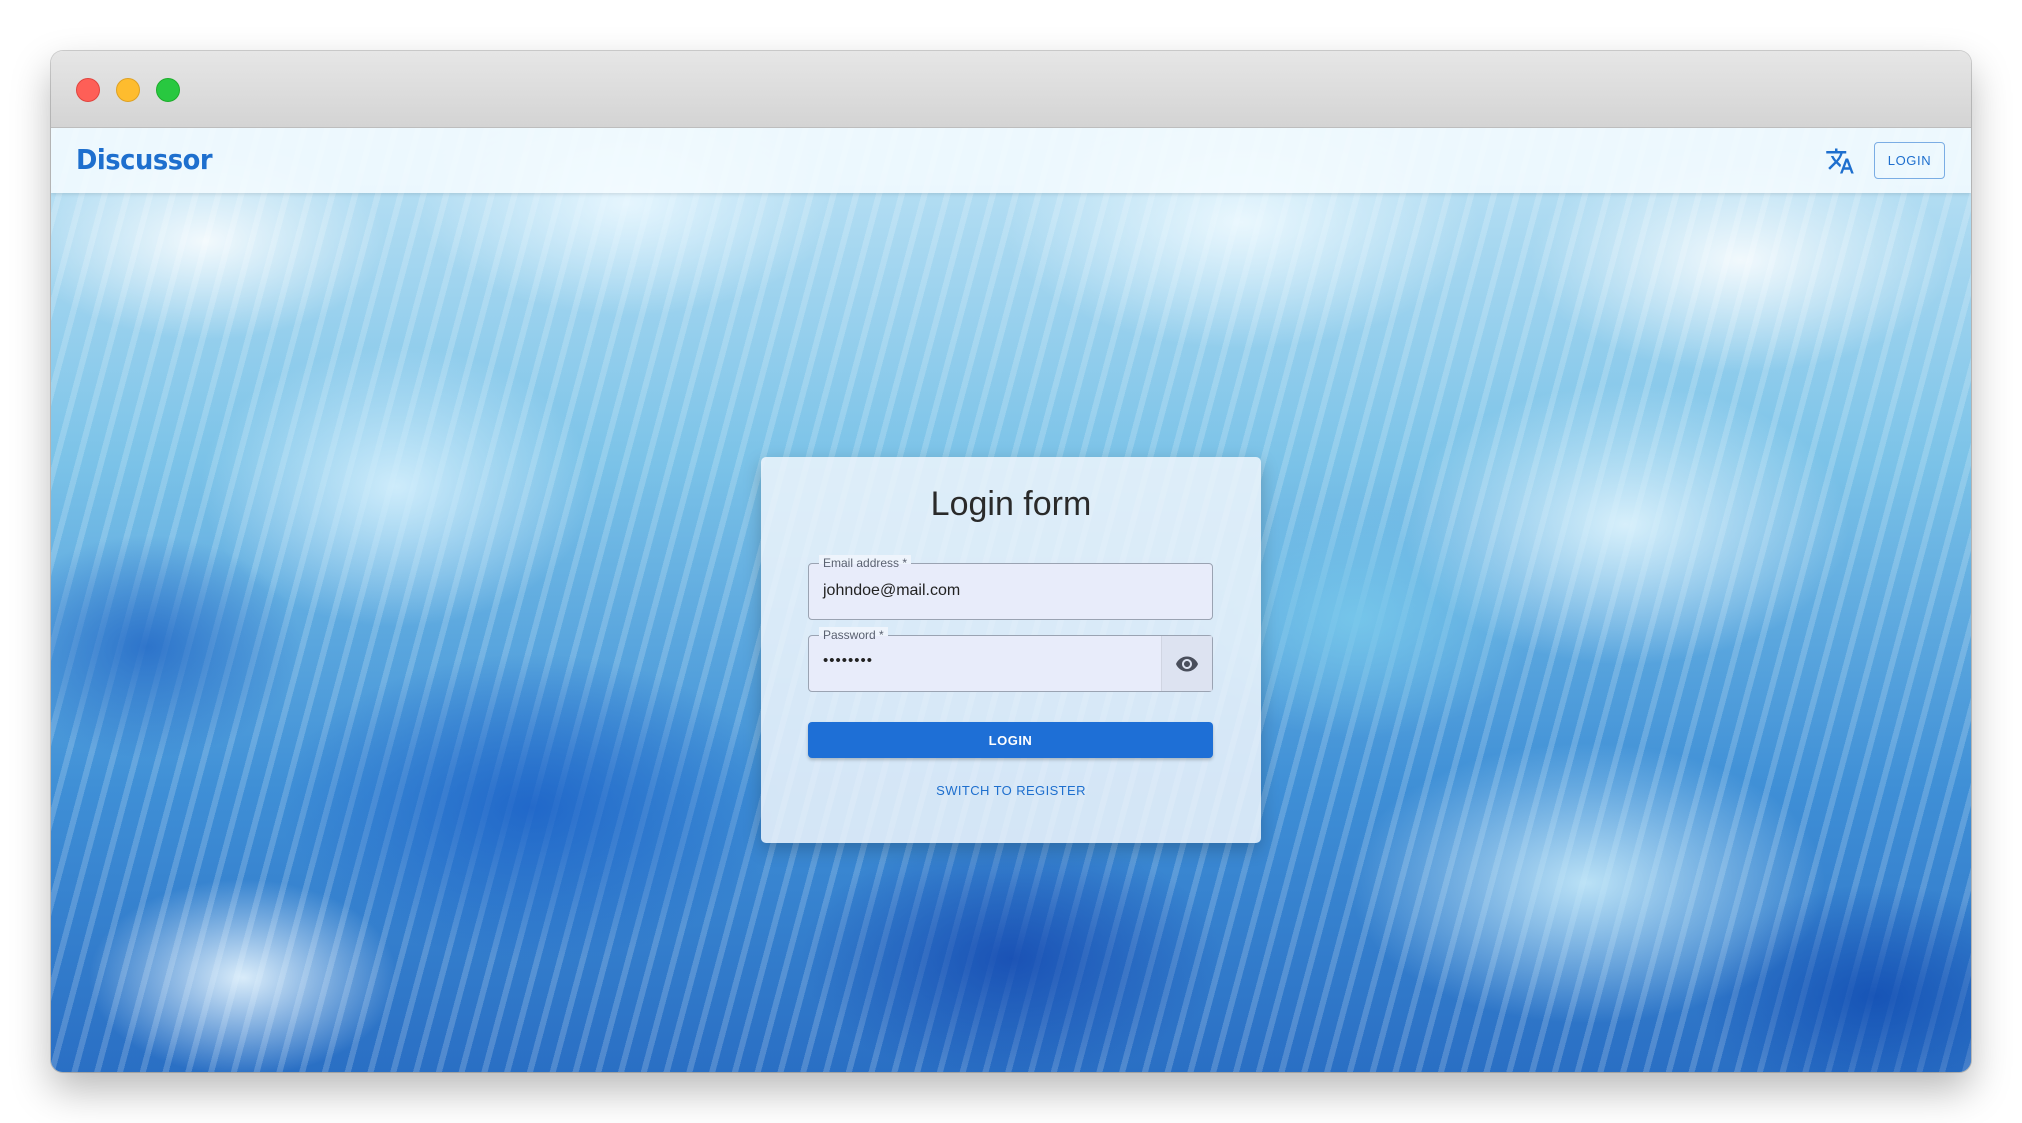 This screenshot has width=2022, height=1123. What do you see at coordinates (1011, 89) in the screenshot?
I see `window-titlebar` at bounding box center [1011, 89].